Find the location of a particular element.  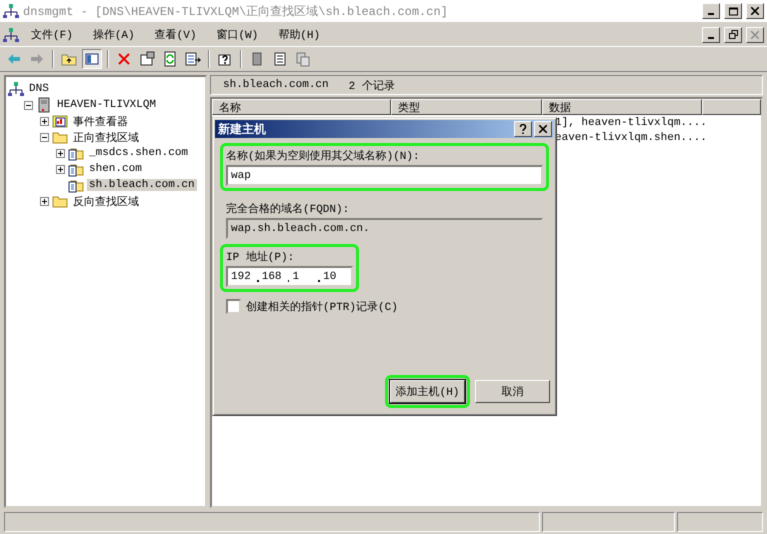

tree-item: DNS is located at coordinates (39, 89).